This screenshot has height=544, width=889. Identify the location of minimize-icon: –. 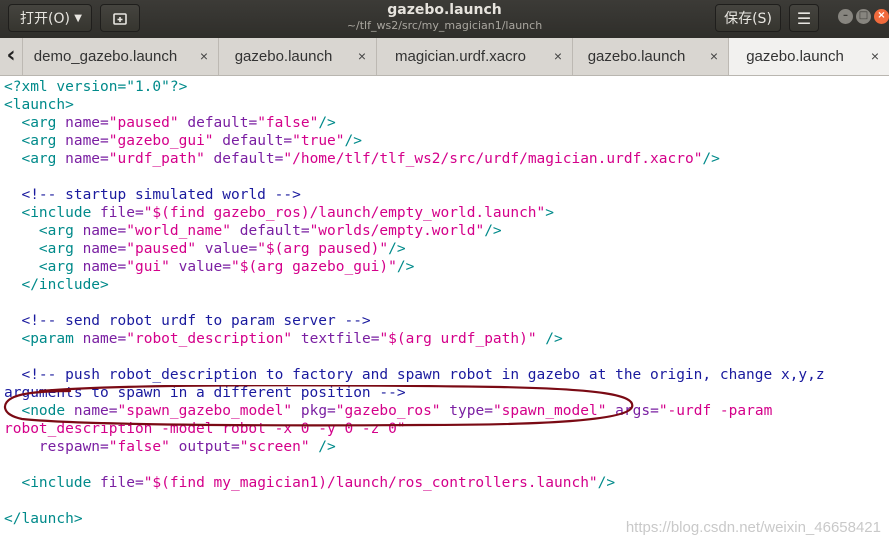
(845, 16).